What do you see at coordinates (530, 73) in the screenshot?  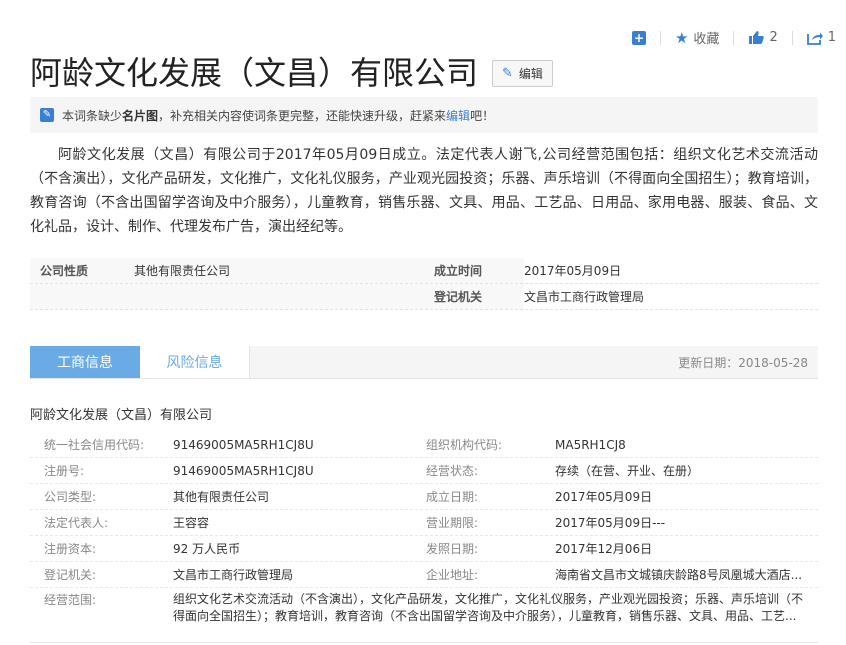 I see `edit-label: 编辑` at bounding box center [530, 73].